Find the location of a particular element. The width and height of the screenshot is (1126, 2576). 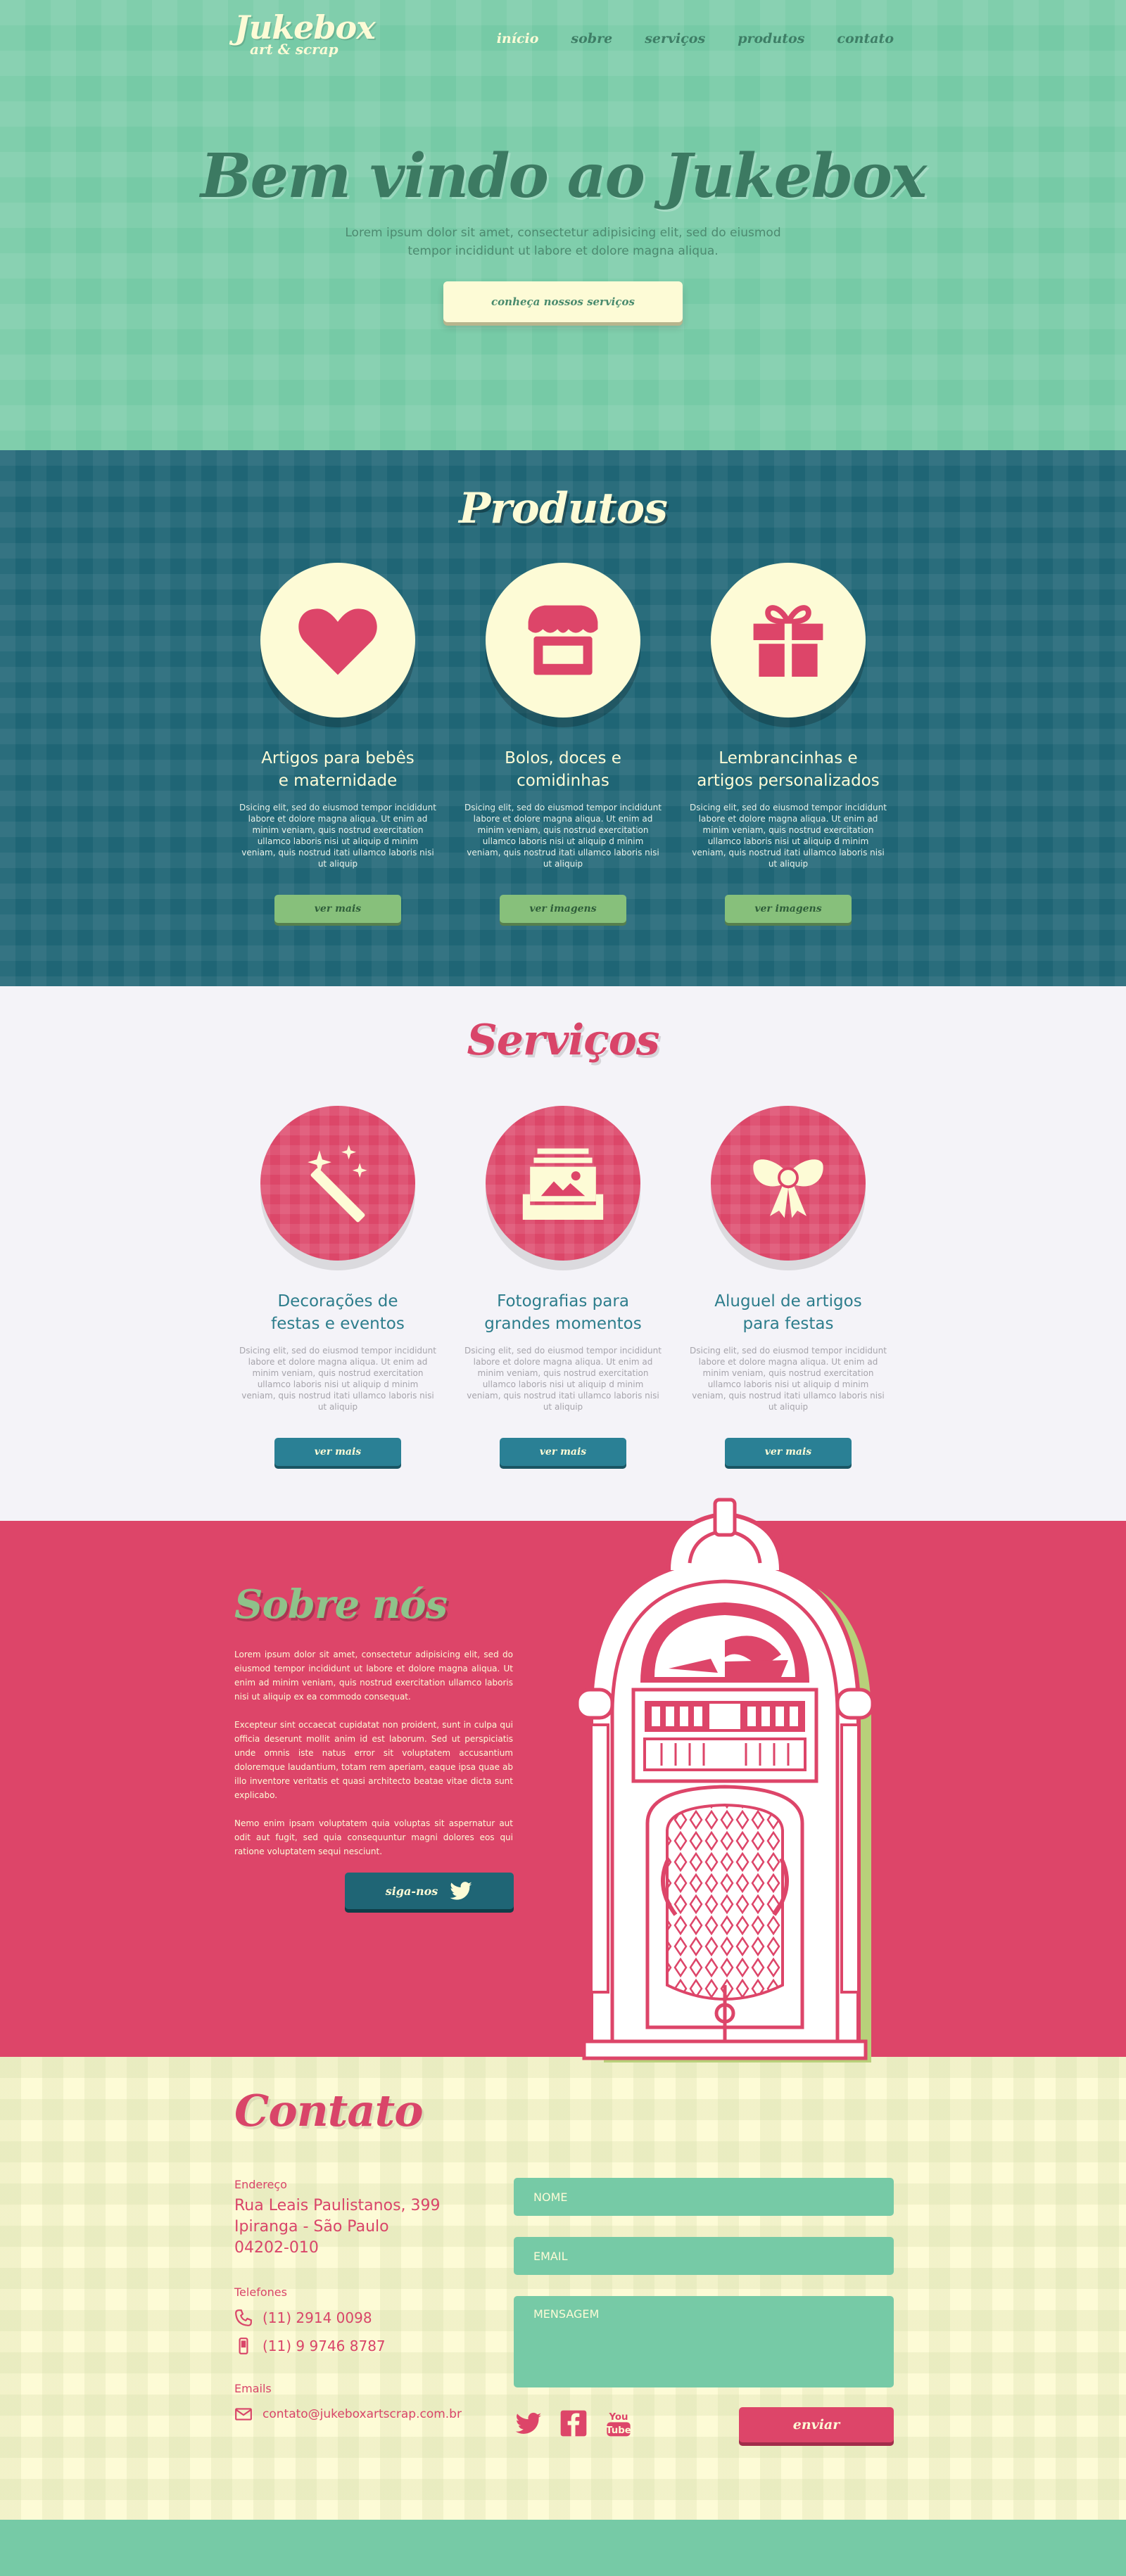

produtos-title: Produtos is located at coordinates (563, 508).